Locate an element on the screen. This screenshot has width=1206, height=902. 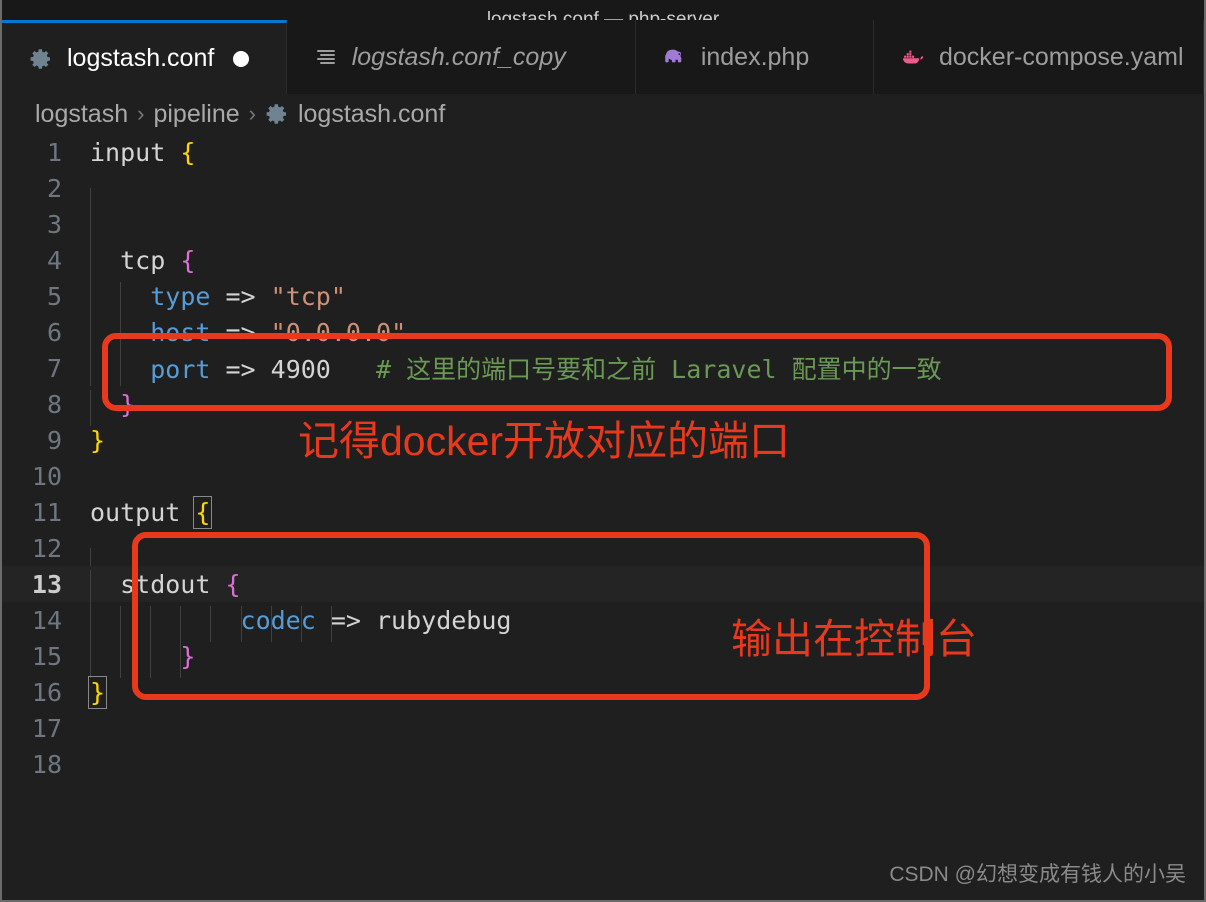
line-number: 3 is located at coordinates (54, 224).